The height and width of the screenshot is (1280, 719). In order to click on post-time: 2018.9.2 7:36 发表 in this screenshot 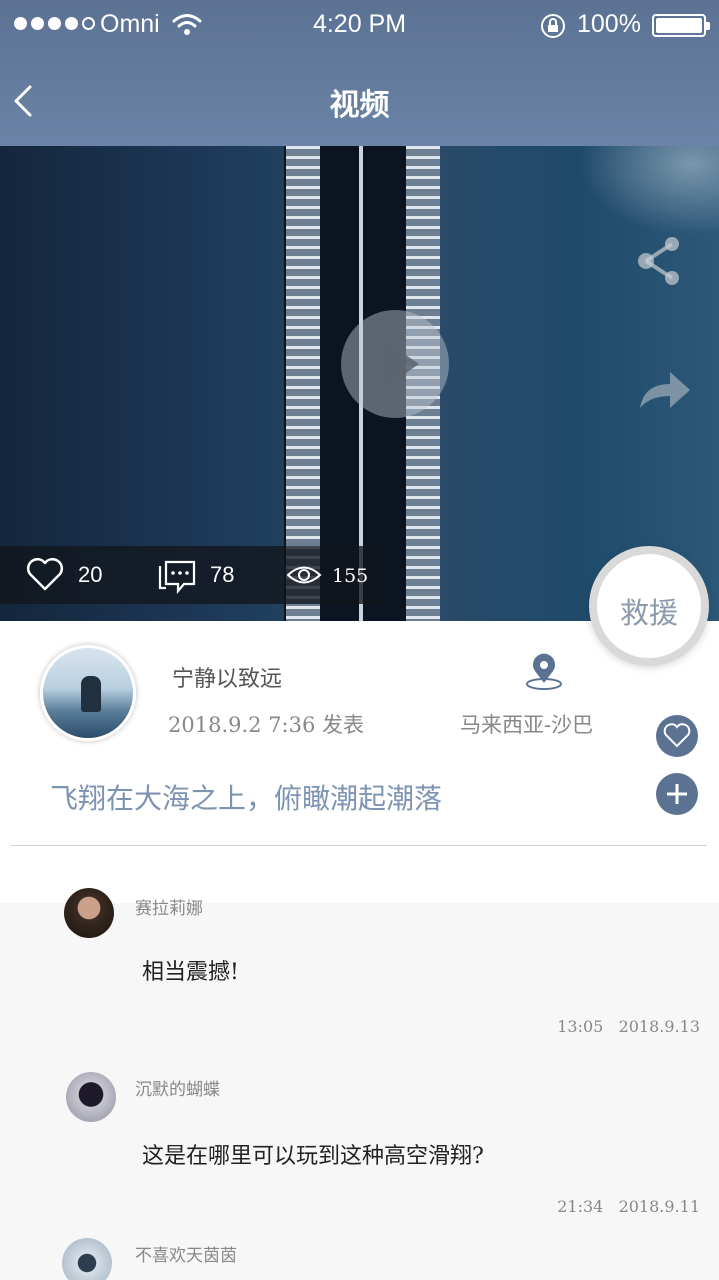, I will do `click(266, 725)`.